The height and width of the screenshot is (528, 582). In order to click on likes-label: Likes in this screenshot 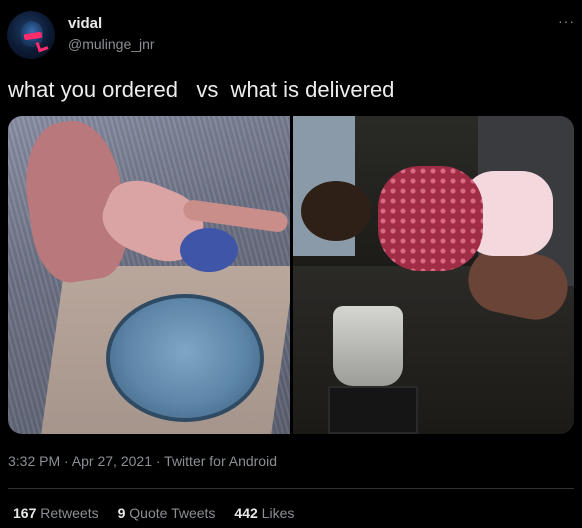, I will do `click(276, 513)`.